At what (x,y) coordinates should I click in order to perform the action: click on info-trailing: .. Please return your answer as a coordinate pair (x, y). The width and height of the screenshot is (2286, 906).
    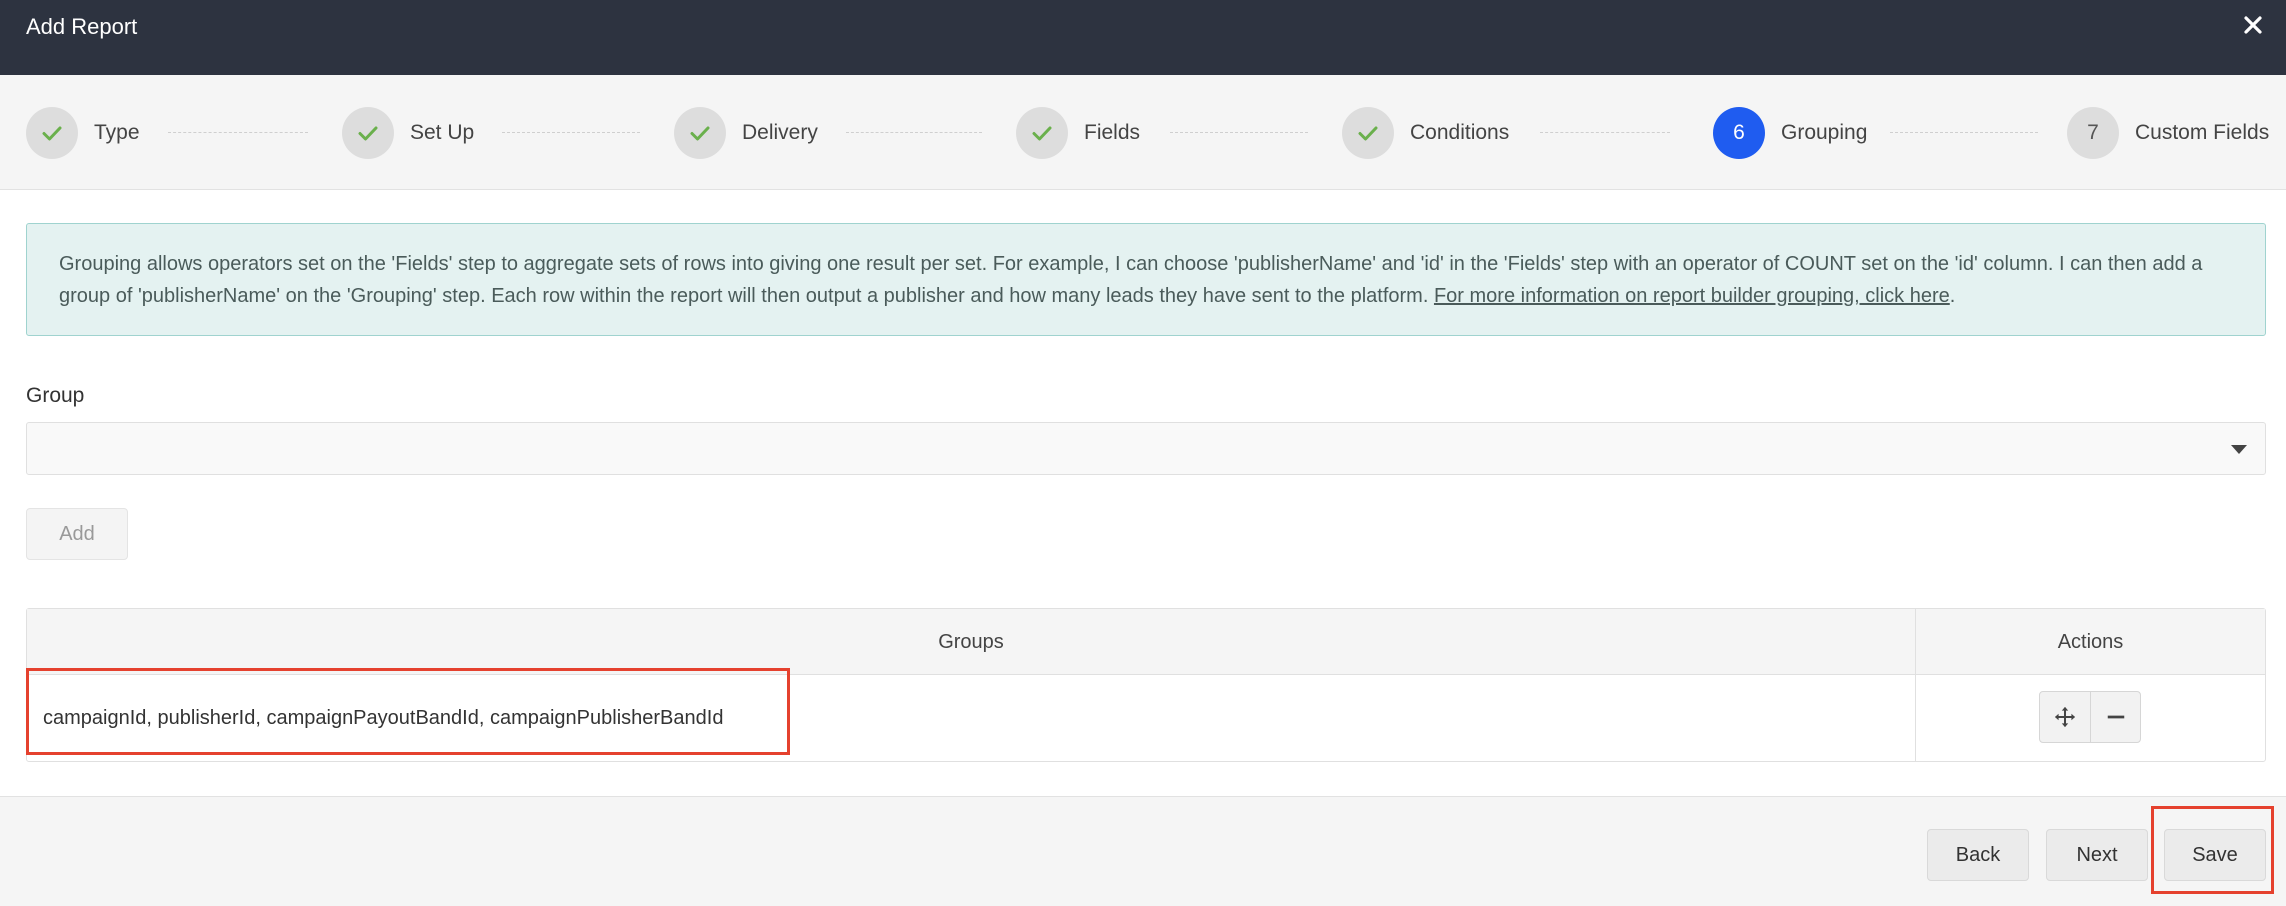
    Looking at the image, I should click on (1952, 296).